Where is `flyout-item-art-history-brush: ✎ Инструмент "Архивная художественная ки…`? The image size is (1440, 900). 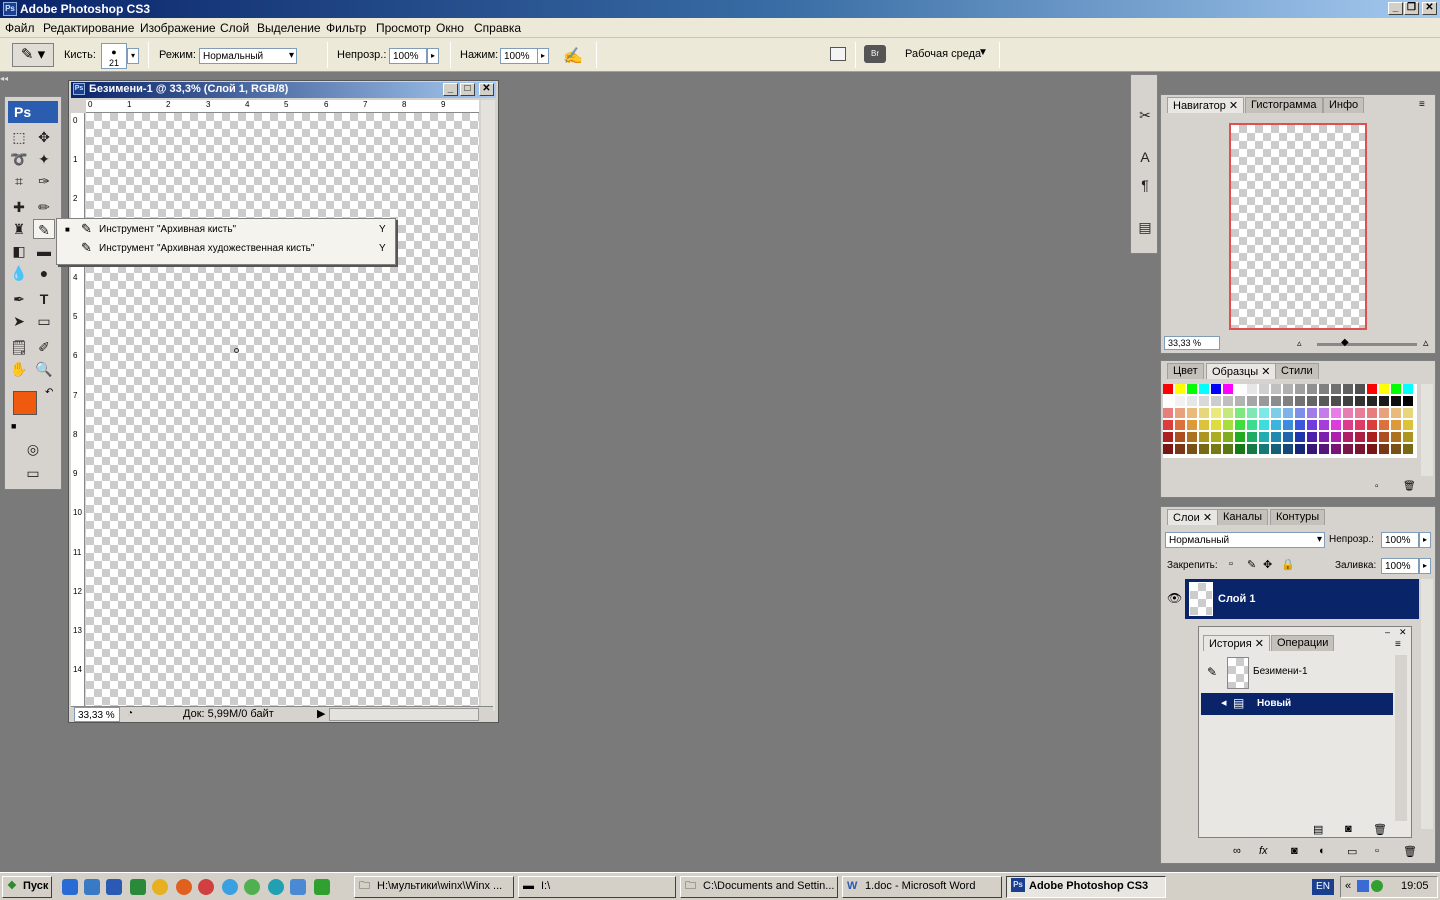 flyout-item-art-history-brush: ✎ Инструмент "Архивная художественная ки… is located at coordinates (226, 249).